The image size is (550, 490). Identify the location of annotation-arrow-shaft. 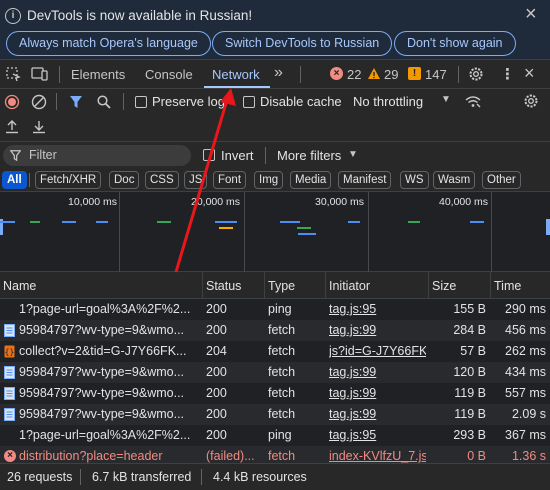
(201, 186).